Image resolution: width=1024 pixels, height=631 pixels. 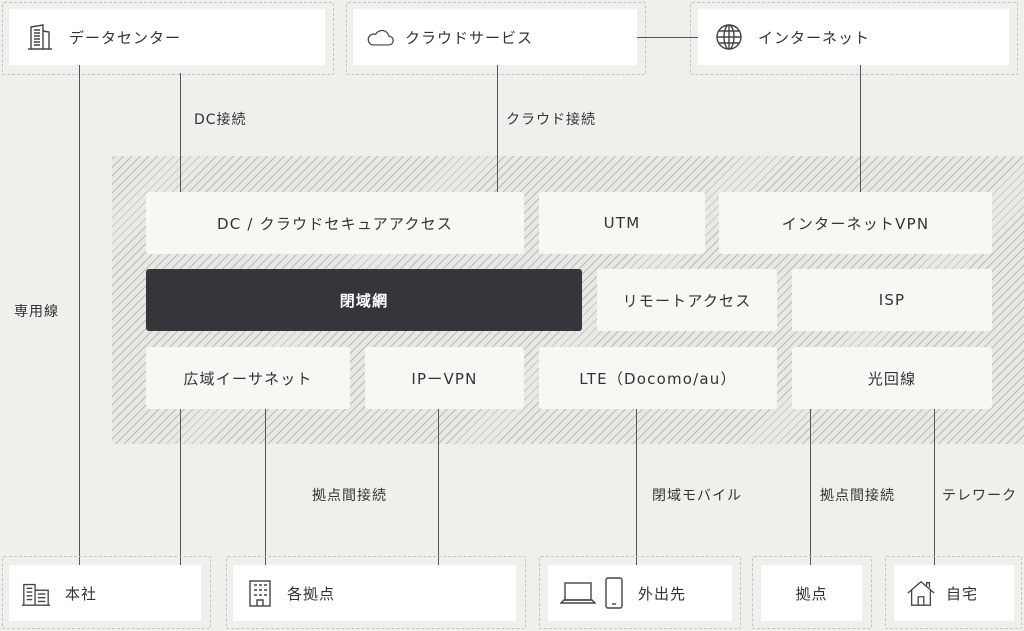 What do you see at coordinates (934, 487) in the screenshot?
I see `fiber-home-connector` at bounding box center [934, 487].